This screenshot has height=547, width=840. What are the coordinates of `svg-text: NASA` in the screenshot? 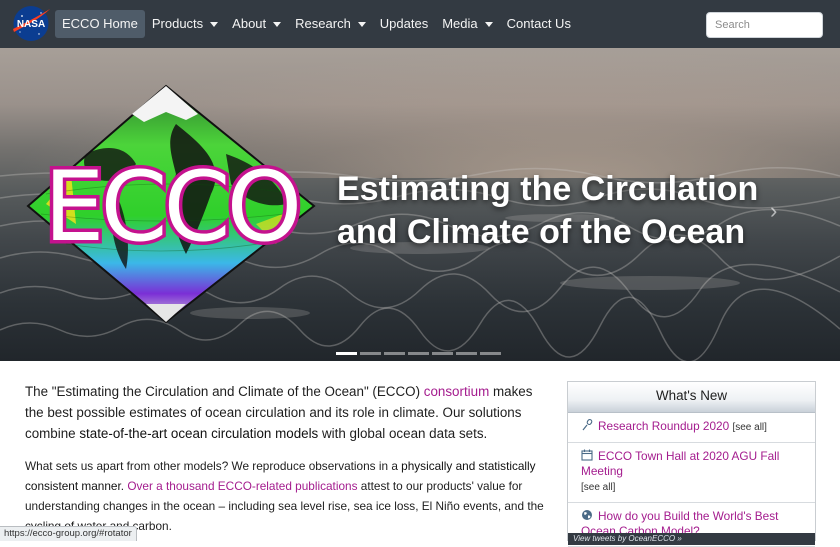 It's located at (31, 24).